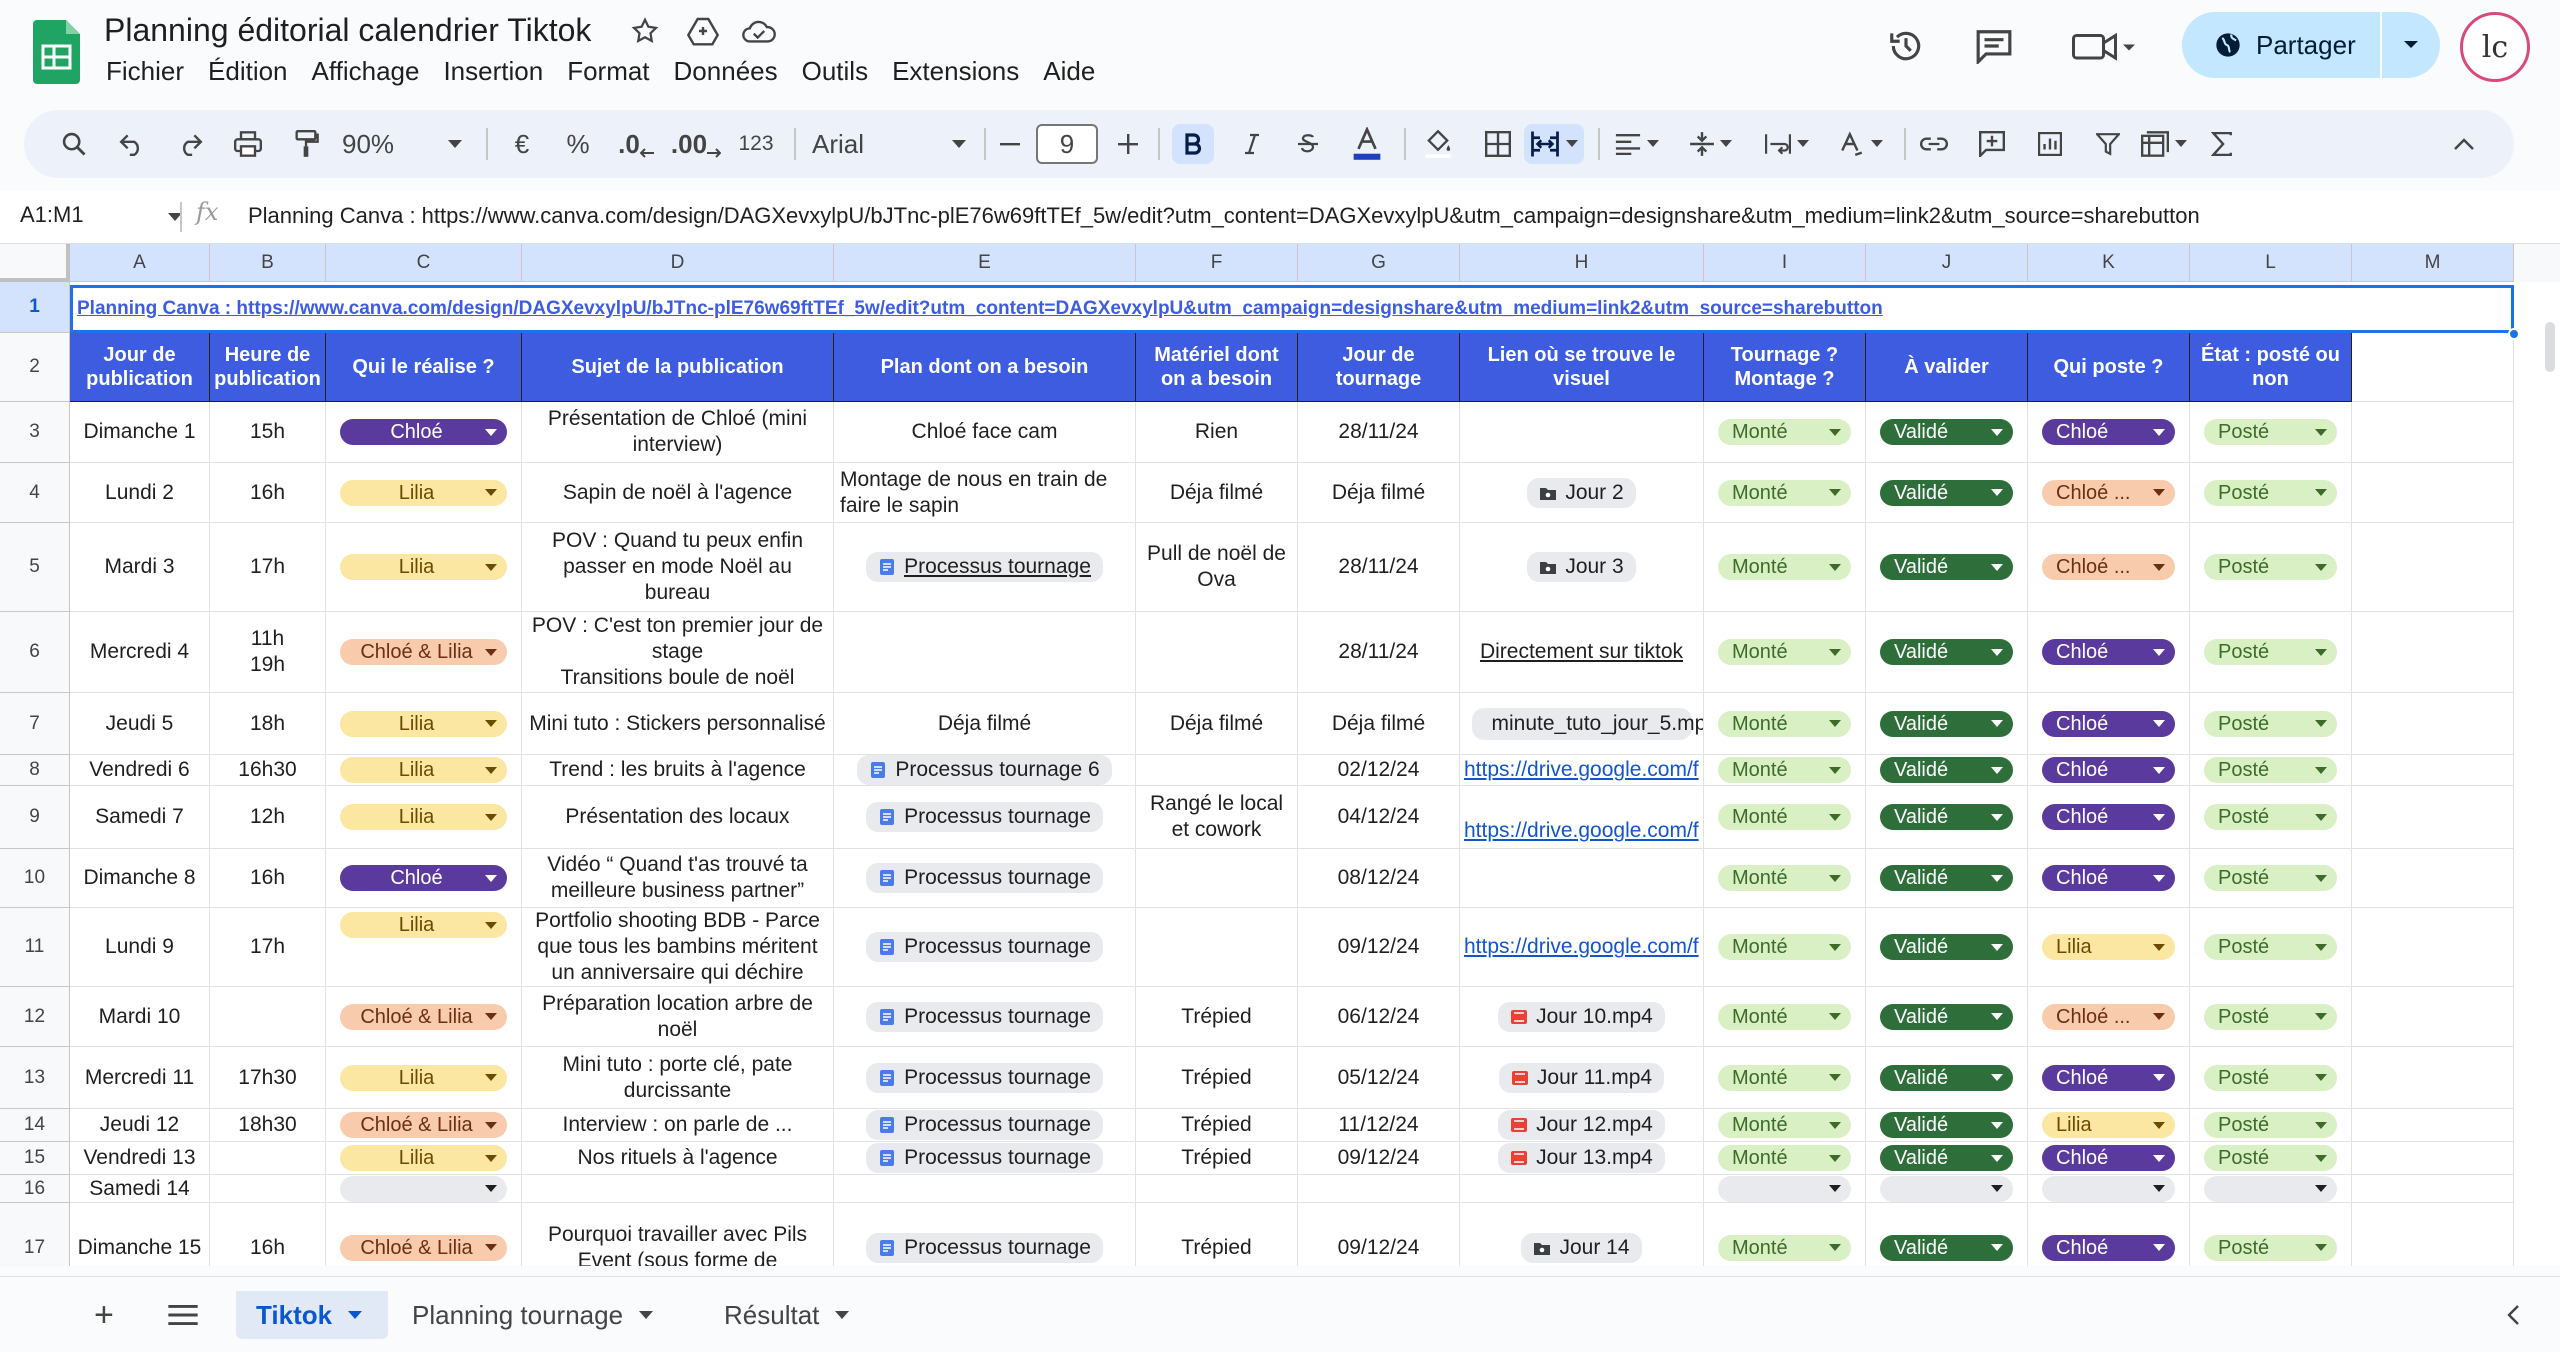  Describe the element at coordinates (423, 878) in the screenshot. I see `assignee-dropdown: Chloé` at that location.